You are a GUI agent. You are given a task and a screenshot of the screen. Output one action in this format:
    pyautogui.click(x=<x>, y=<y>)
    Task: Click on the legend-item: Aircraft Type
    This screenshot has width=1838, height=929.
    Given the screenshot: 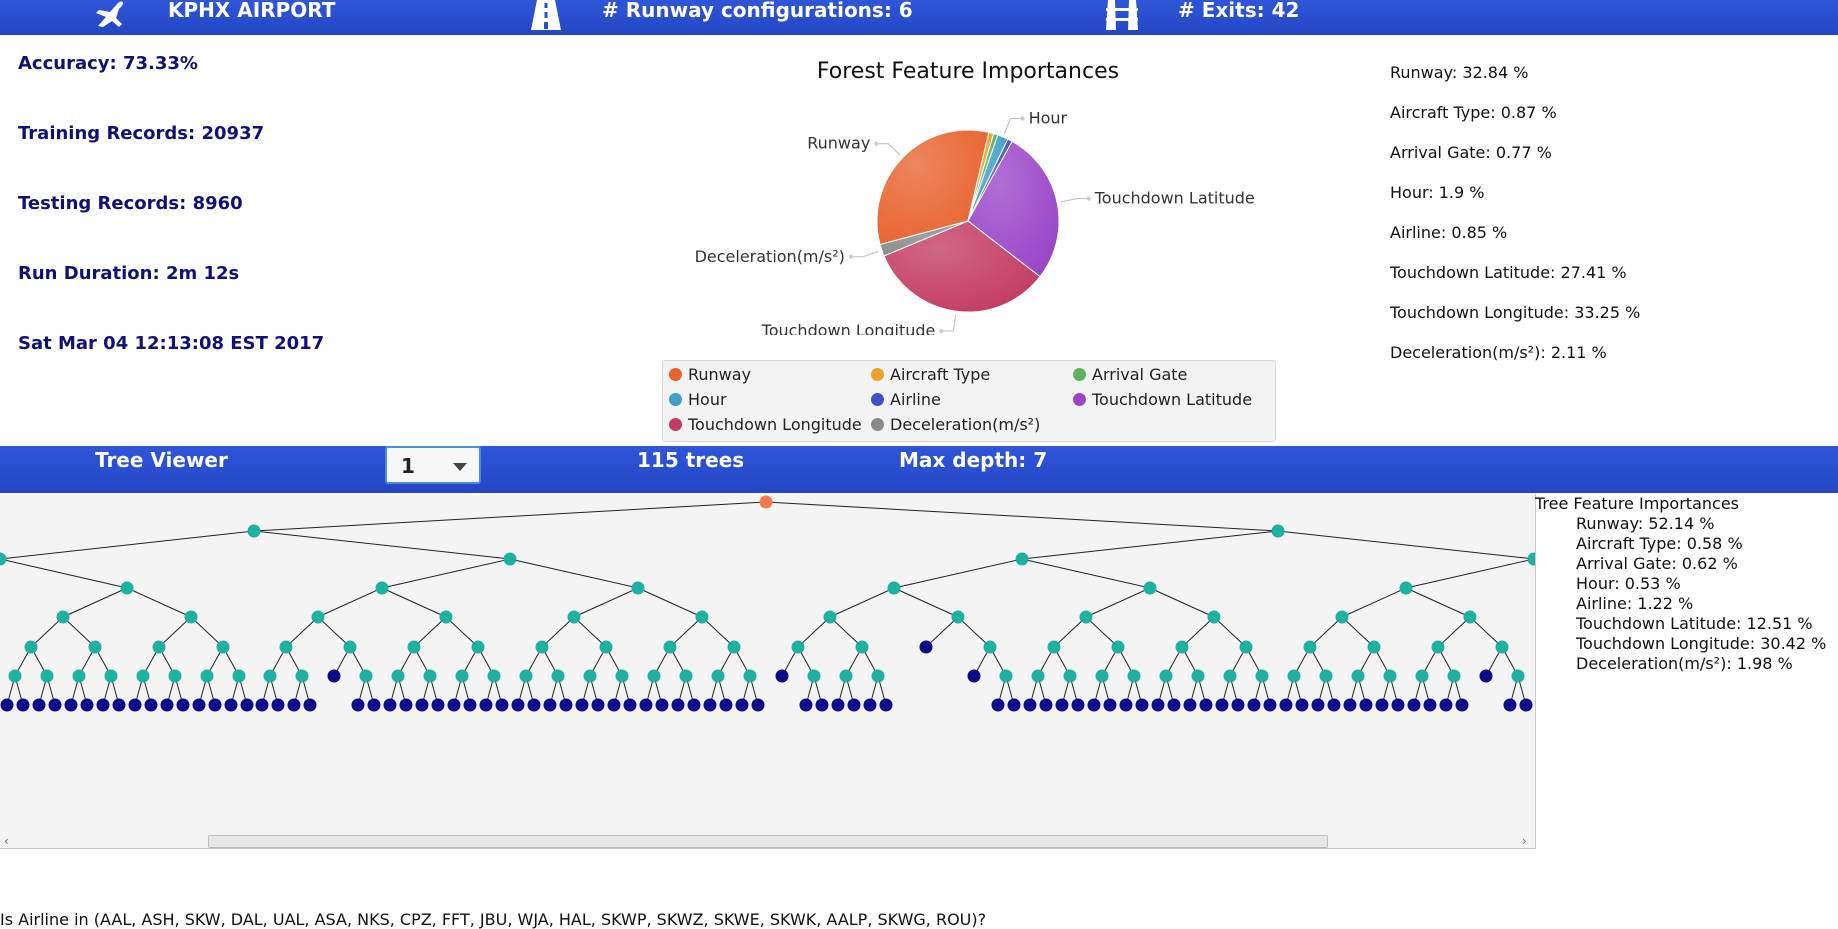 What is the action you would take?
    pyautogui.click(x=930, y=374)
    